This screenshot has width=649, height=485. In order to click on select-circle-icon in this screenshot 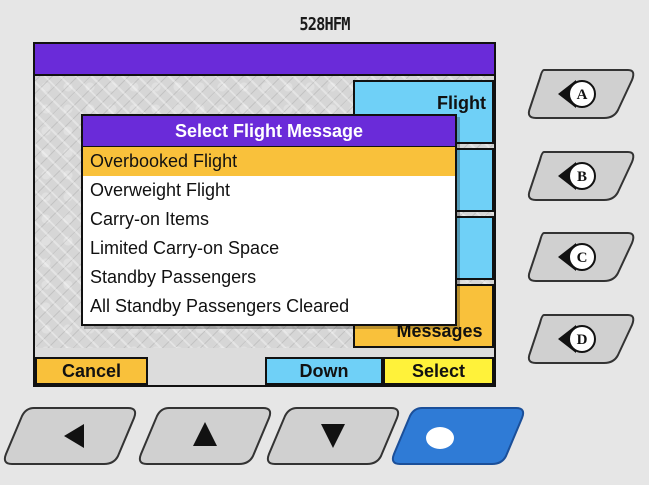, I will do `click(440, 438)`.